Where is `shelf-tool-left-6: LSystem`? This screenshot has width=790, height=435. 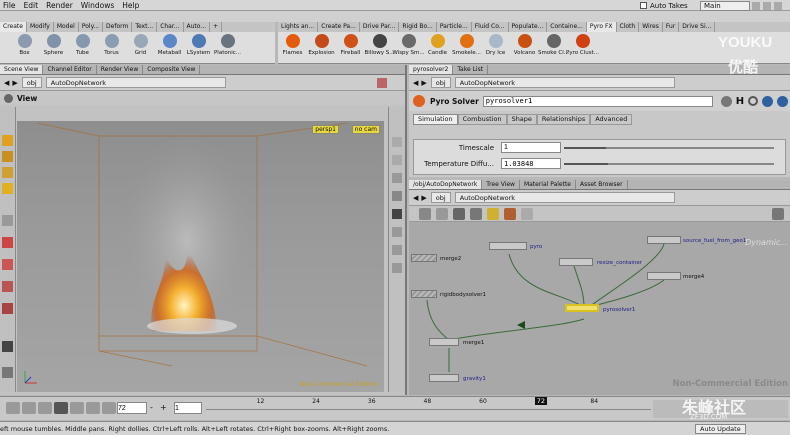 shelf-tool-left-6: LSystem is located at coordinates (198, 47).